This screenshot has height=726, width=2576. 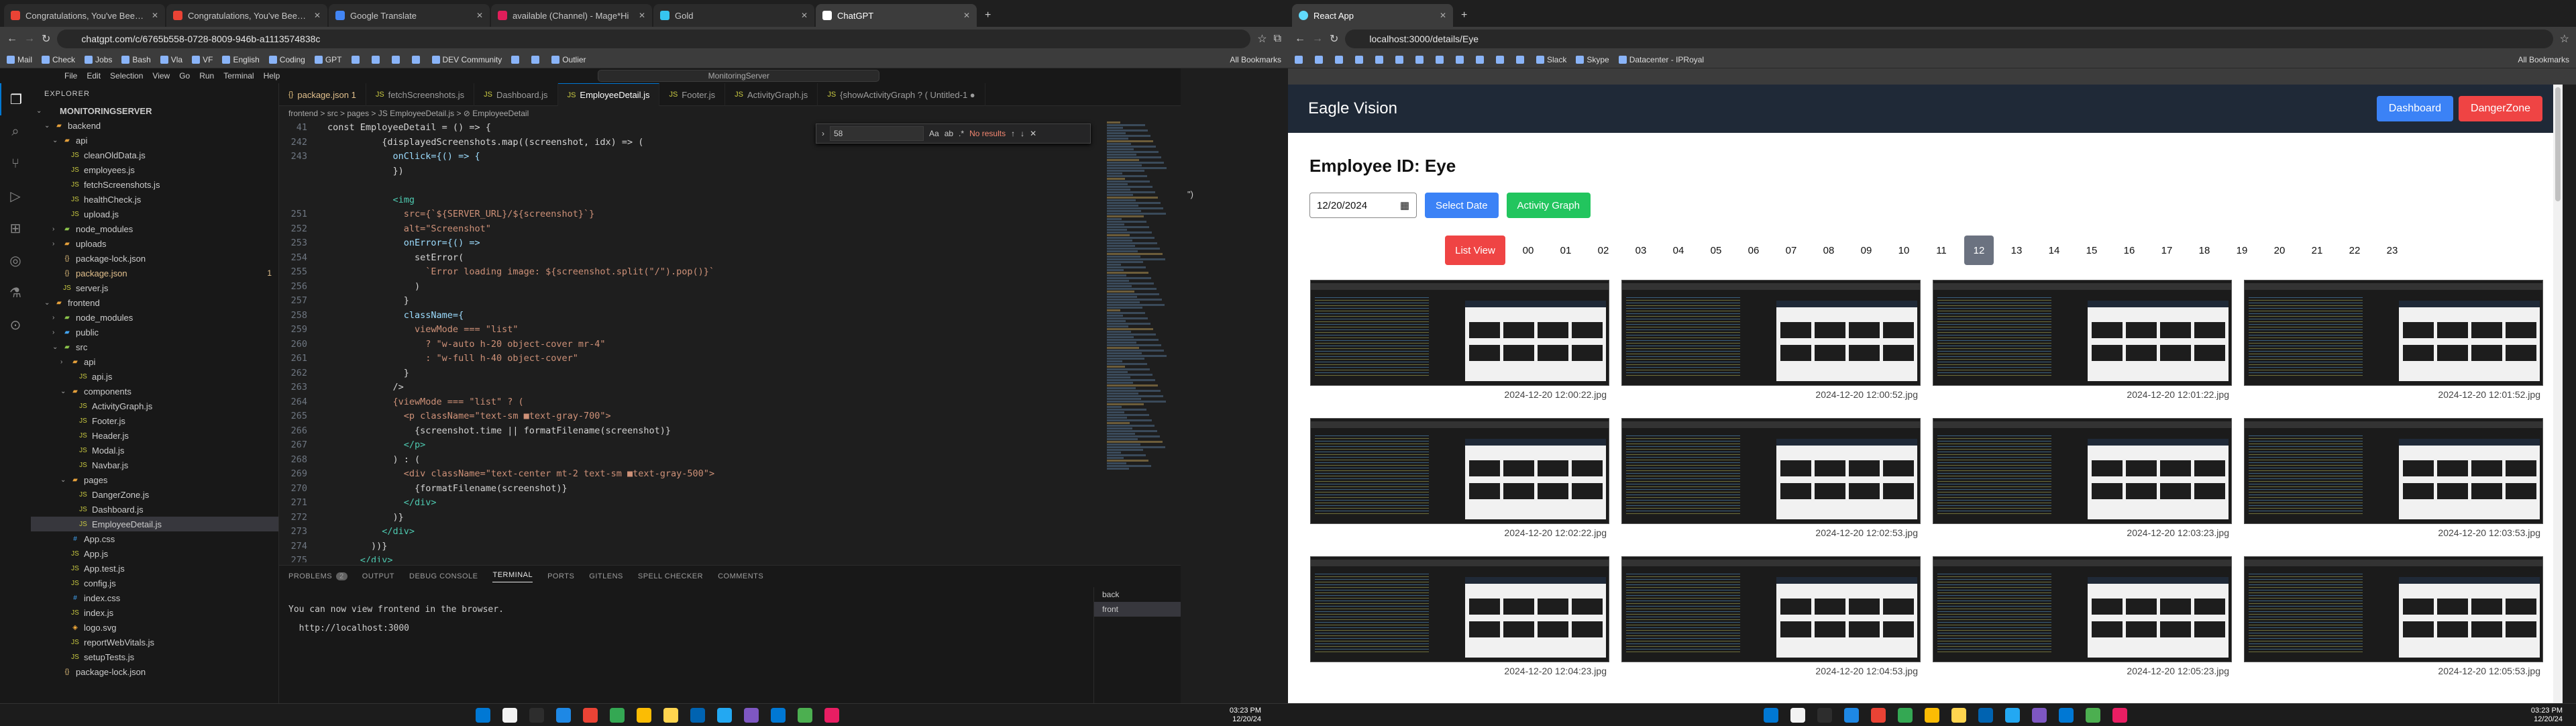 What do you see at coordinates (1791, 251) in the screenshot?
I see `hour-button: 07` at bounding box center [1791, 251].